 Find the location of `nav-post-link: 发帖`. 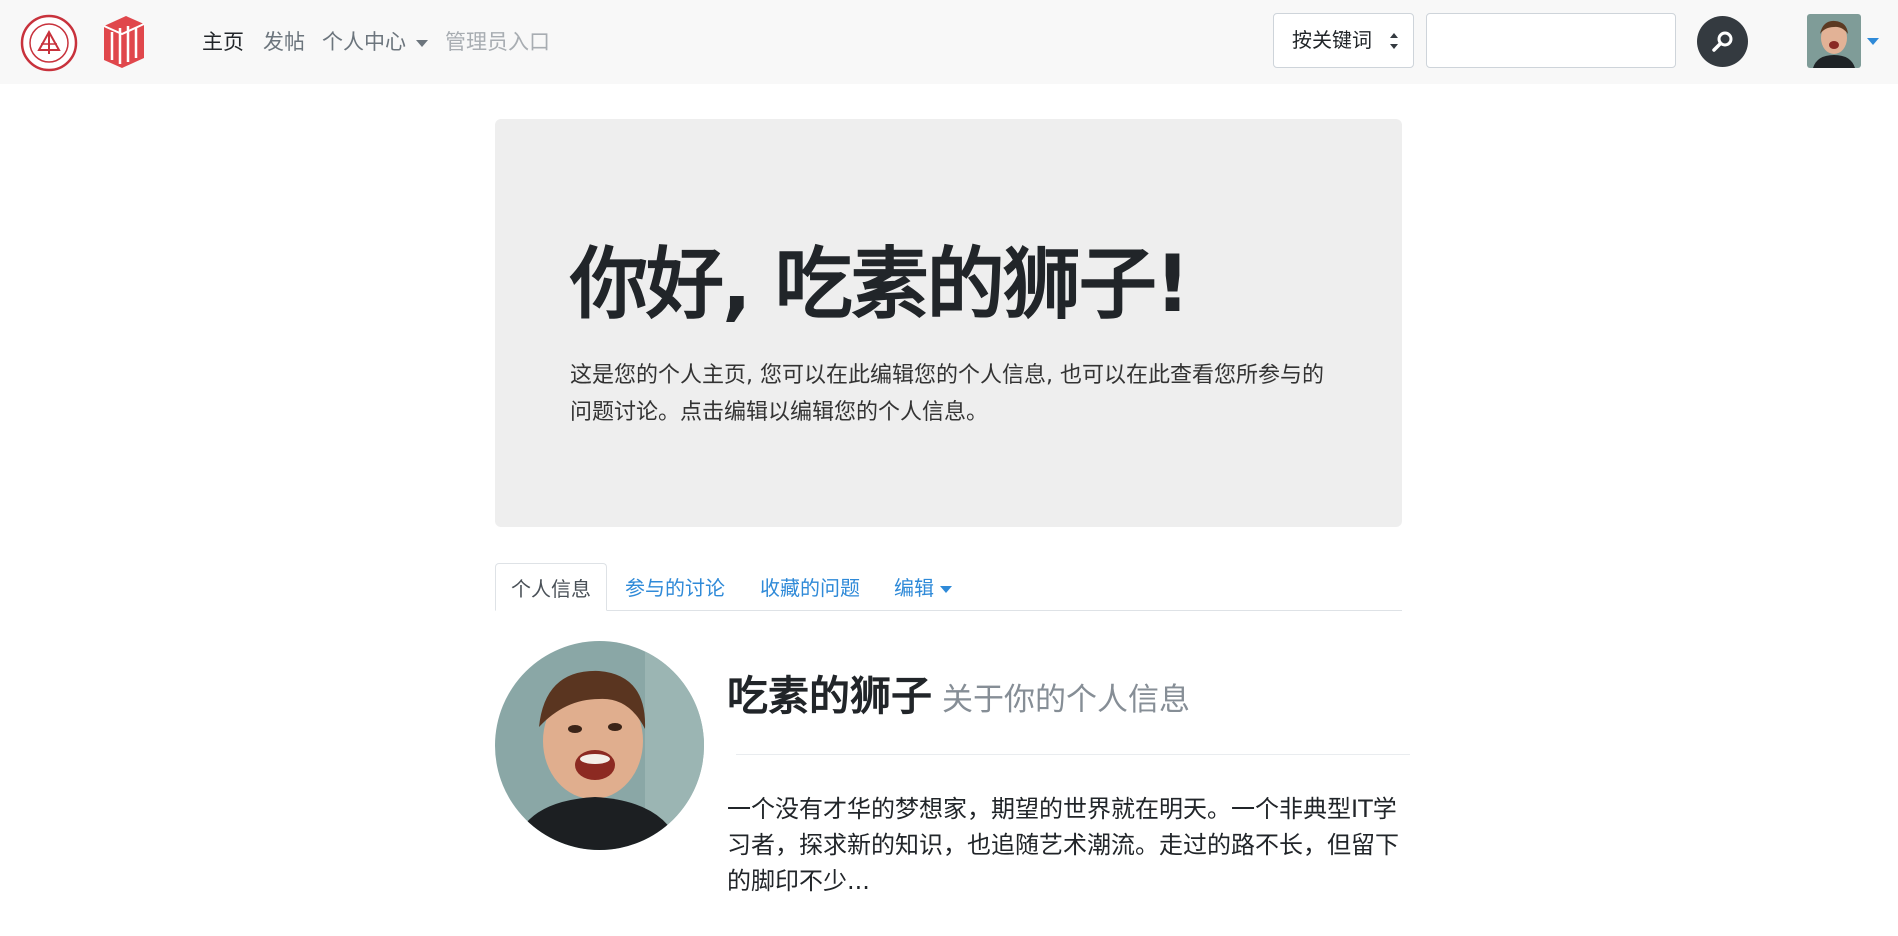

nav-post-link: 发帖 is located at coordinates (284, 42).